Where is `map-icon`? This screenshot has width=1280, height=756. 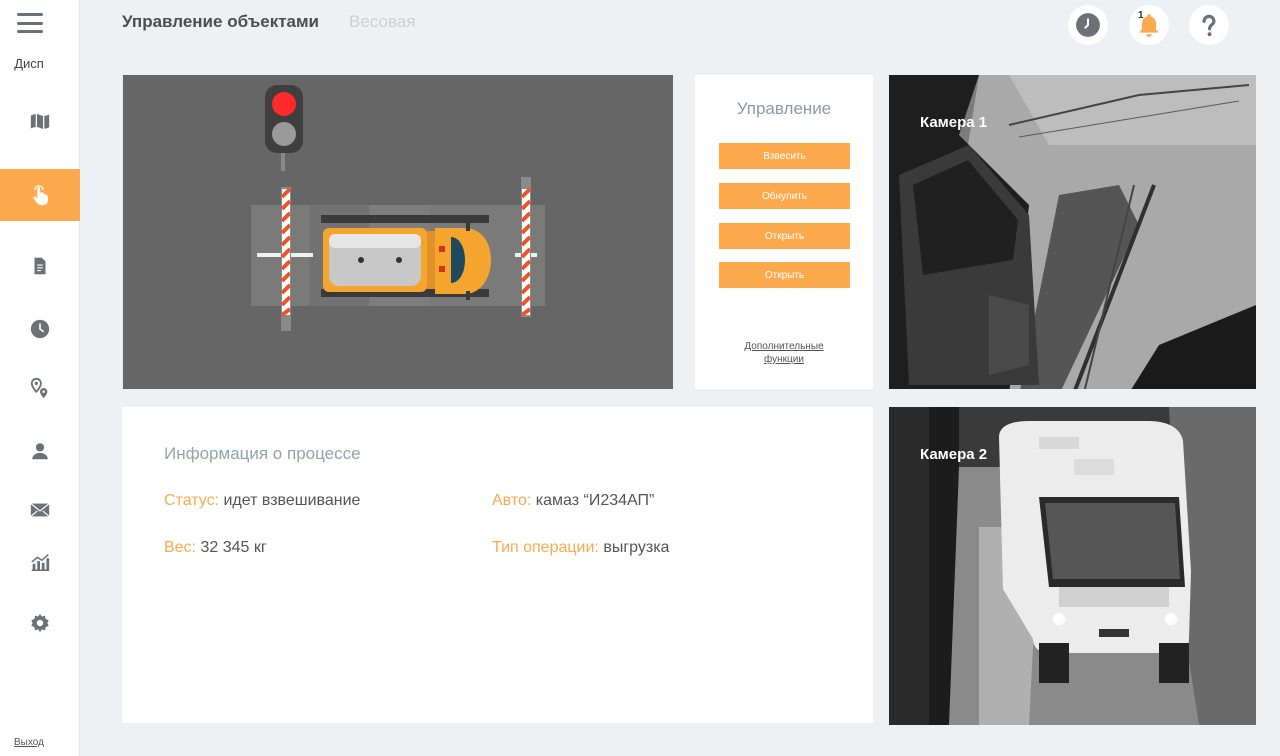 map-icon is located at coordinates (40, 121).